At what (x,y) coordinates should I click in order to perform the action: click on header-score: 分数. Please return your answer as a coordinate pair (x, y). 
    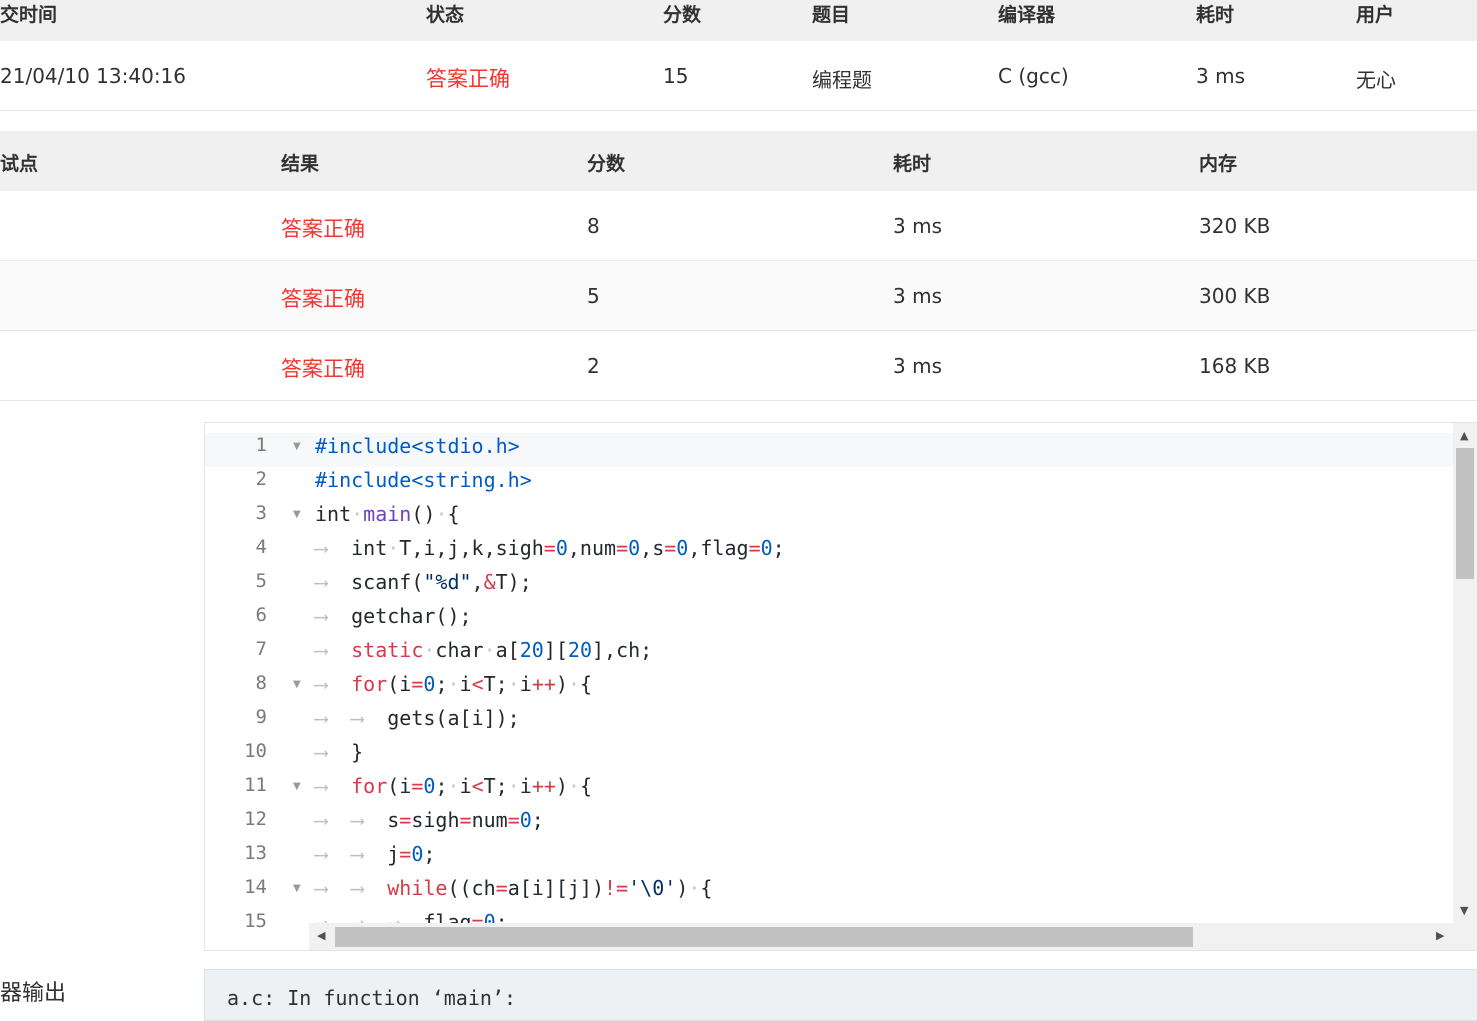
    Looking at the image, I should click on (682, 15).